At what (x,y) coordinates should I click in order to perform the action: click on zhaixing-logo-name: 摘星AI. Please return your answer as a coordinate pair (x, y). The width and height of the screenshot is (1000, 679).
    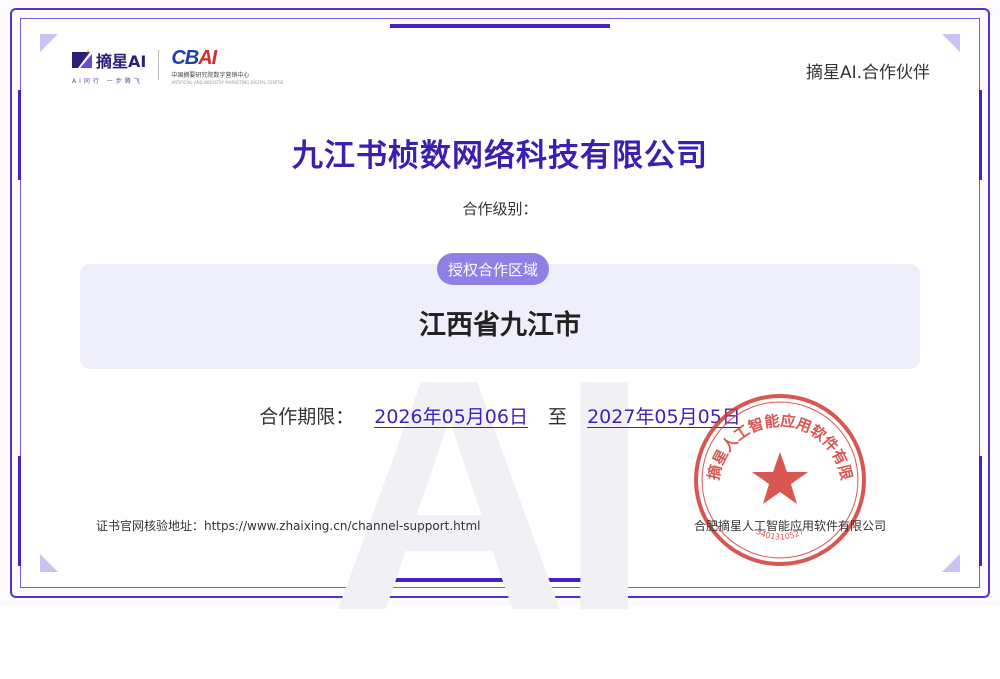
    Looking at the image, I should click on (121, 61).